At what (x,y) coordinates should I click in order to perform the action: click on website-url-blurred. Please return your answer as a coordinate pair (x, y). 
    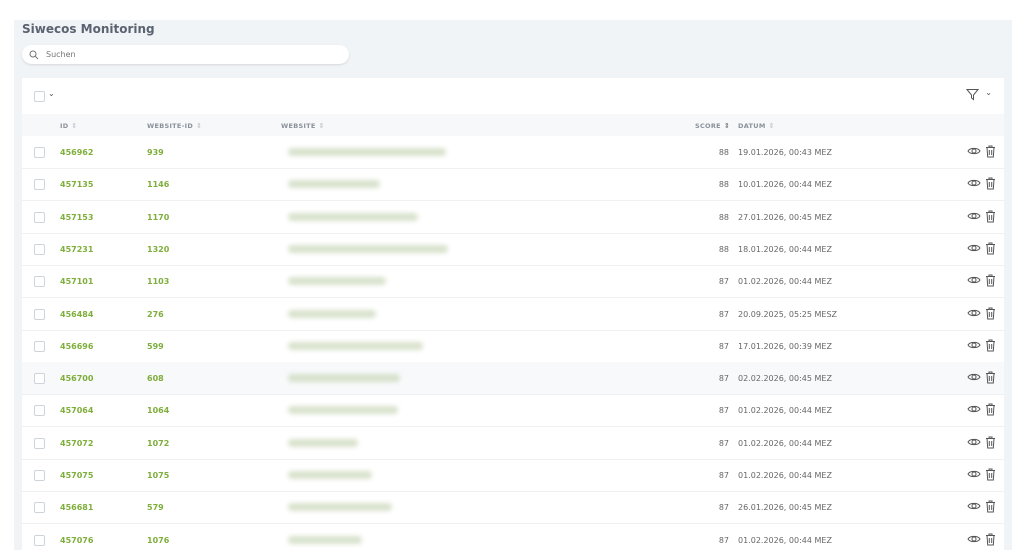
    Looking at the image, I should click on (323, 442).